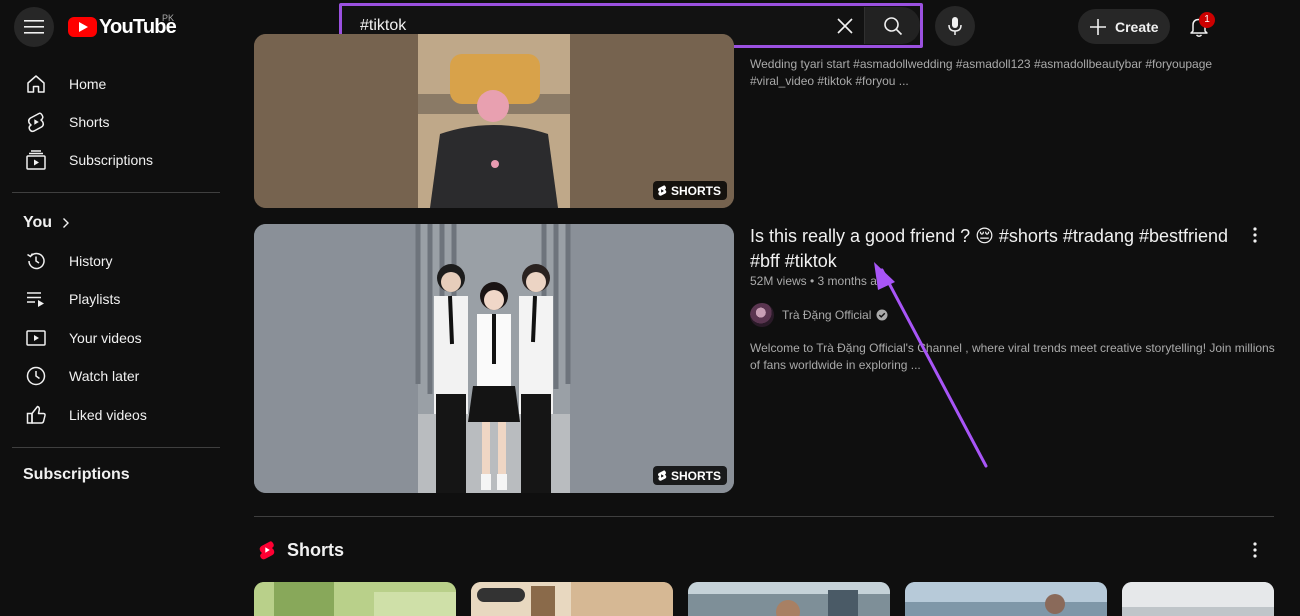 The width and height of the screenshot is (1300, 616). I want to click on sidebar-you-heading: You, so click(46, 223).